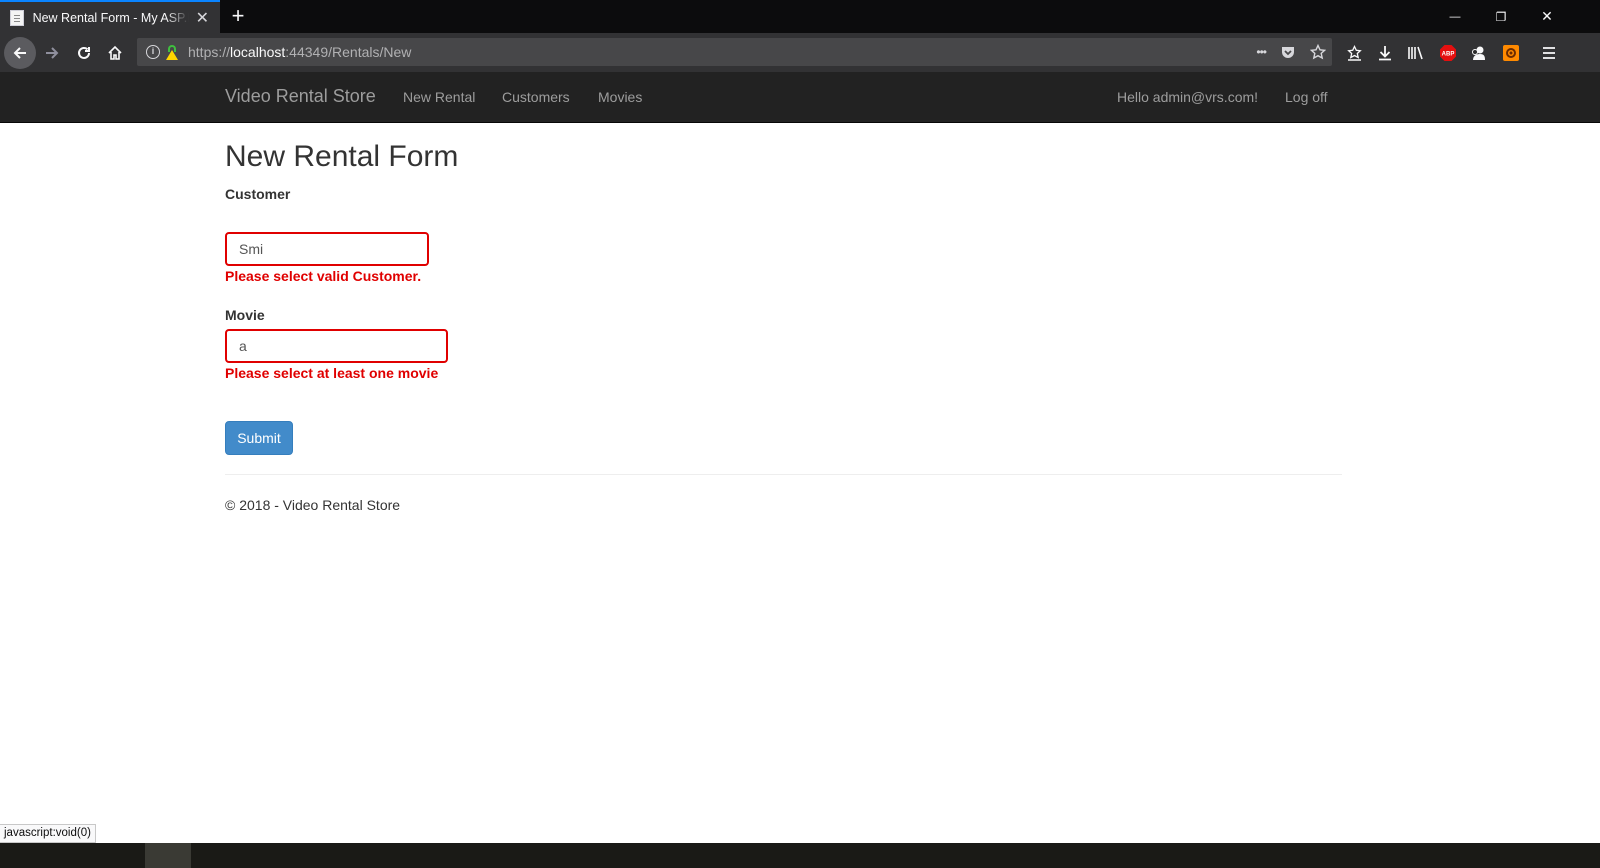  I want to click on page-title: New Rental Form, so click(342, 156).